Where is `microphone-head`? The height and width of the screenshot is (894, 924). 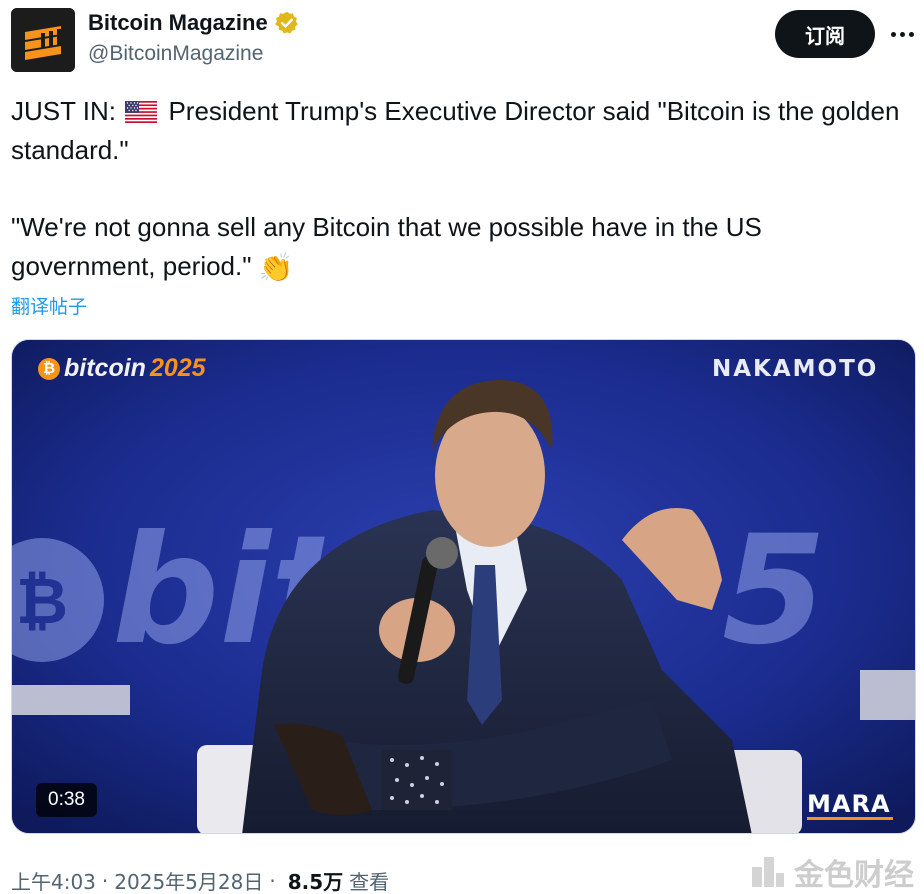
microphone-head is located at coordinates (442, 553).